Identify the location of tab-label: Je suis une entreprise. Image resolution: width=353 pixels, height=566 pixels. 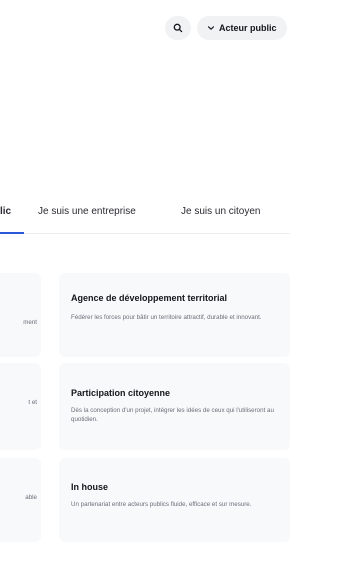
(87, 211).